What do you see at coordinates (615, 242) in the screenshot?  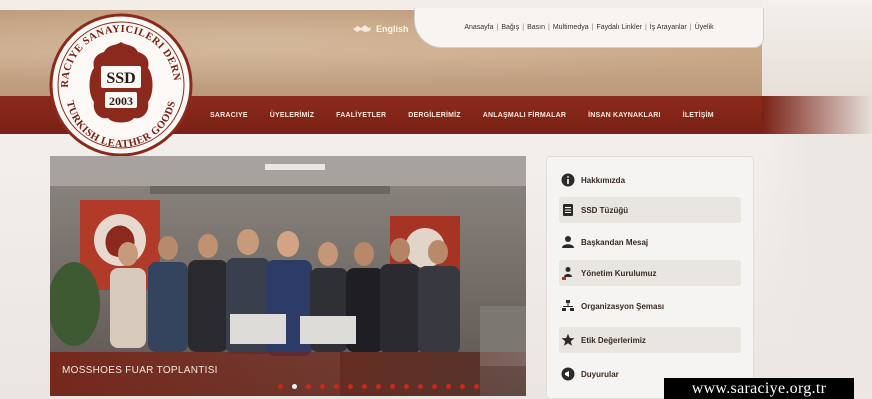 I see `side-item-label: Başkandan Mesaj` at bounding box center [615, 242].